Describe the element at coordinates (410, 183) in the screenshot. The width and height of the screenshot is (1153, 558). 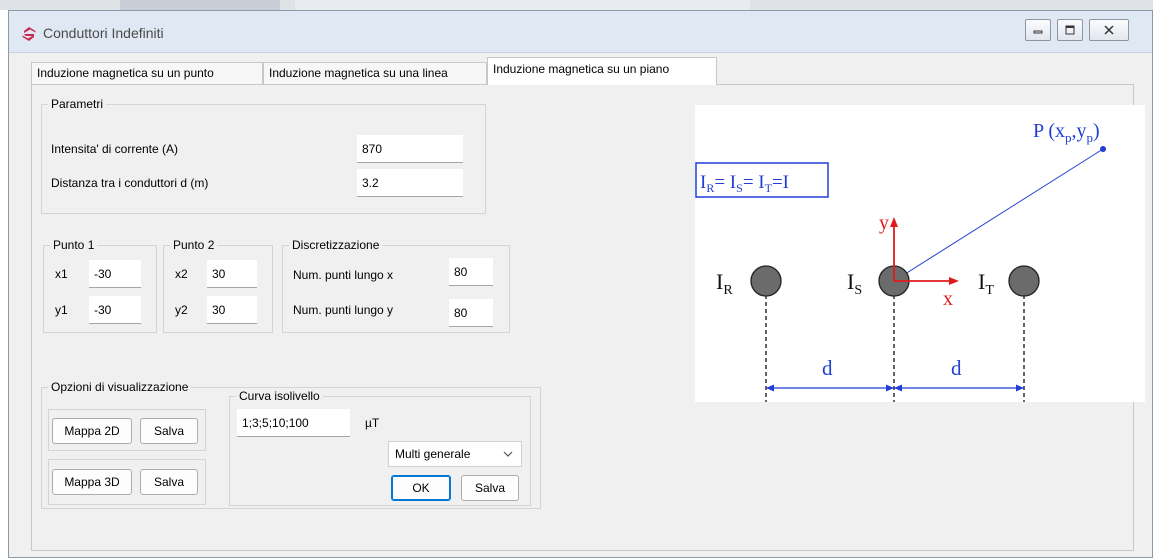
I see `distanza-input: 3.2` at that location.